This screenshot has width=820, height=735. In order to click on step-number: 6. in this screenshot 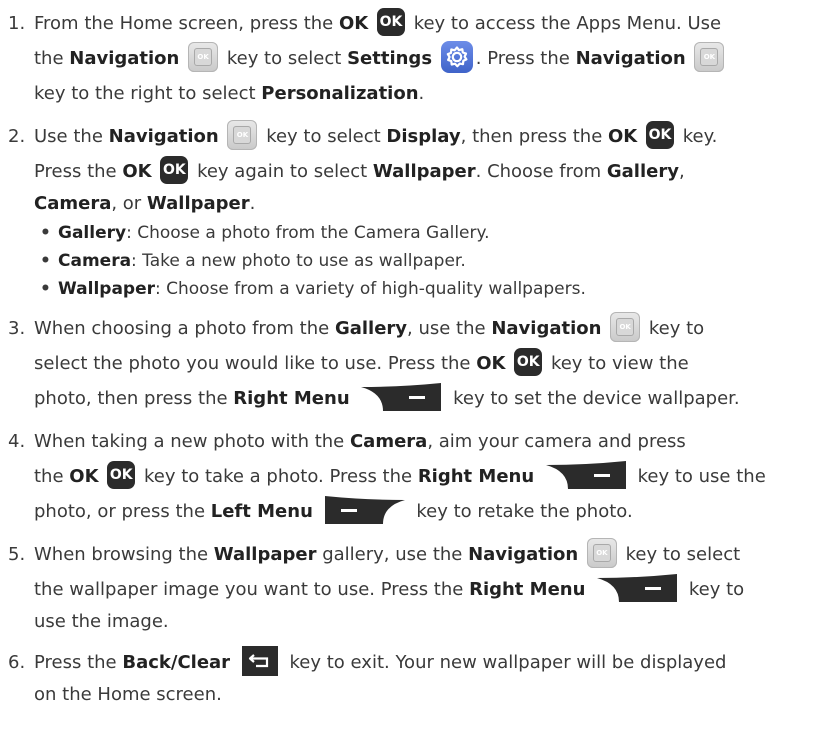, I will do `click(17, 662)`.